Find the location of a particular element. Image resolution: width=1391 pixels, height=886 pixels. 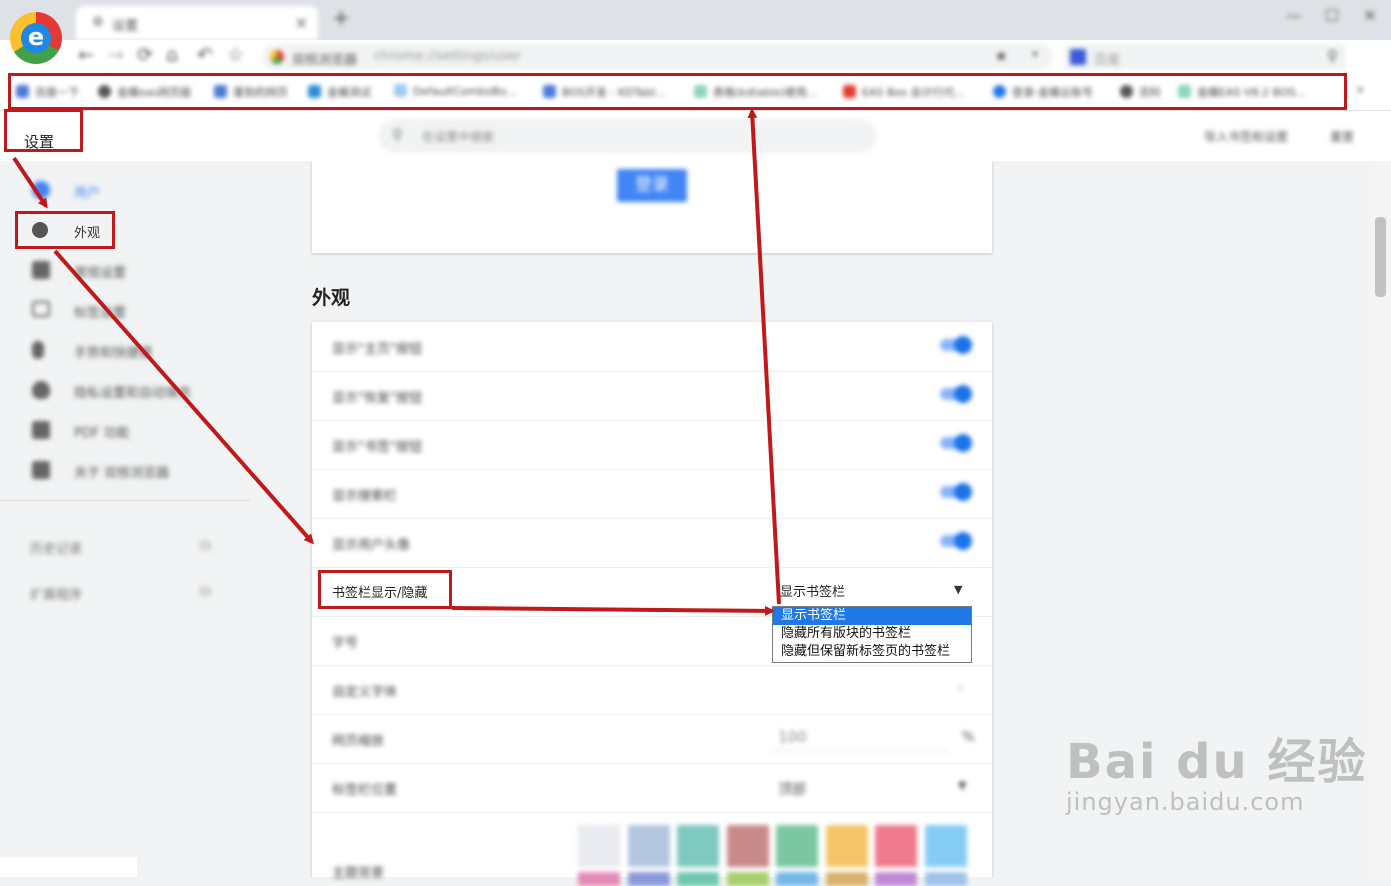

custom-font-row: 自定义字体 › is located at coordinates (652, 690).